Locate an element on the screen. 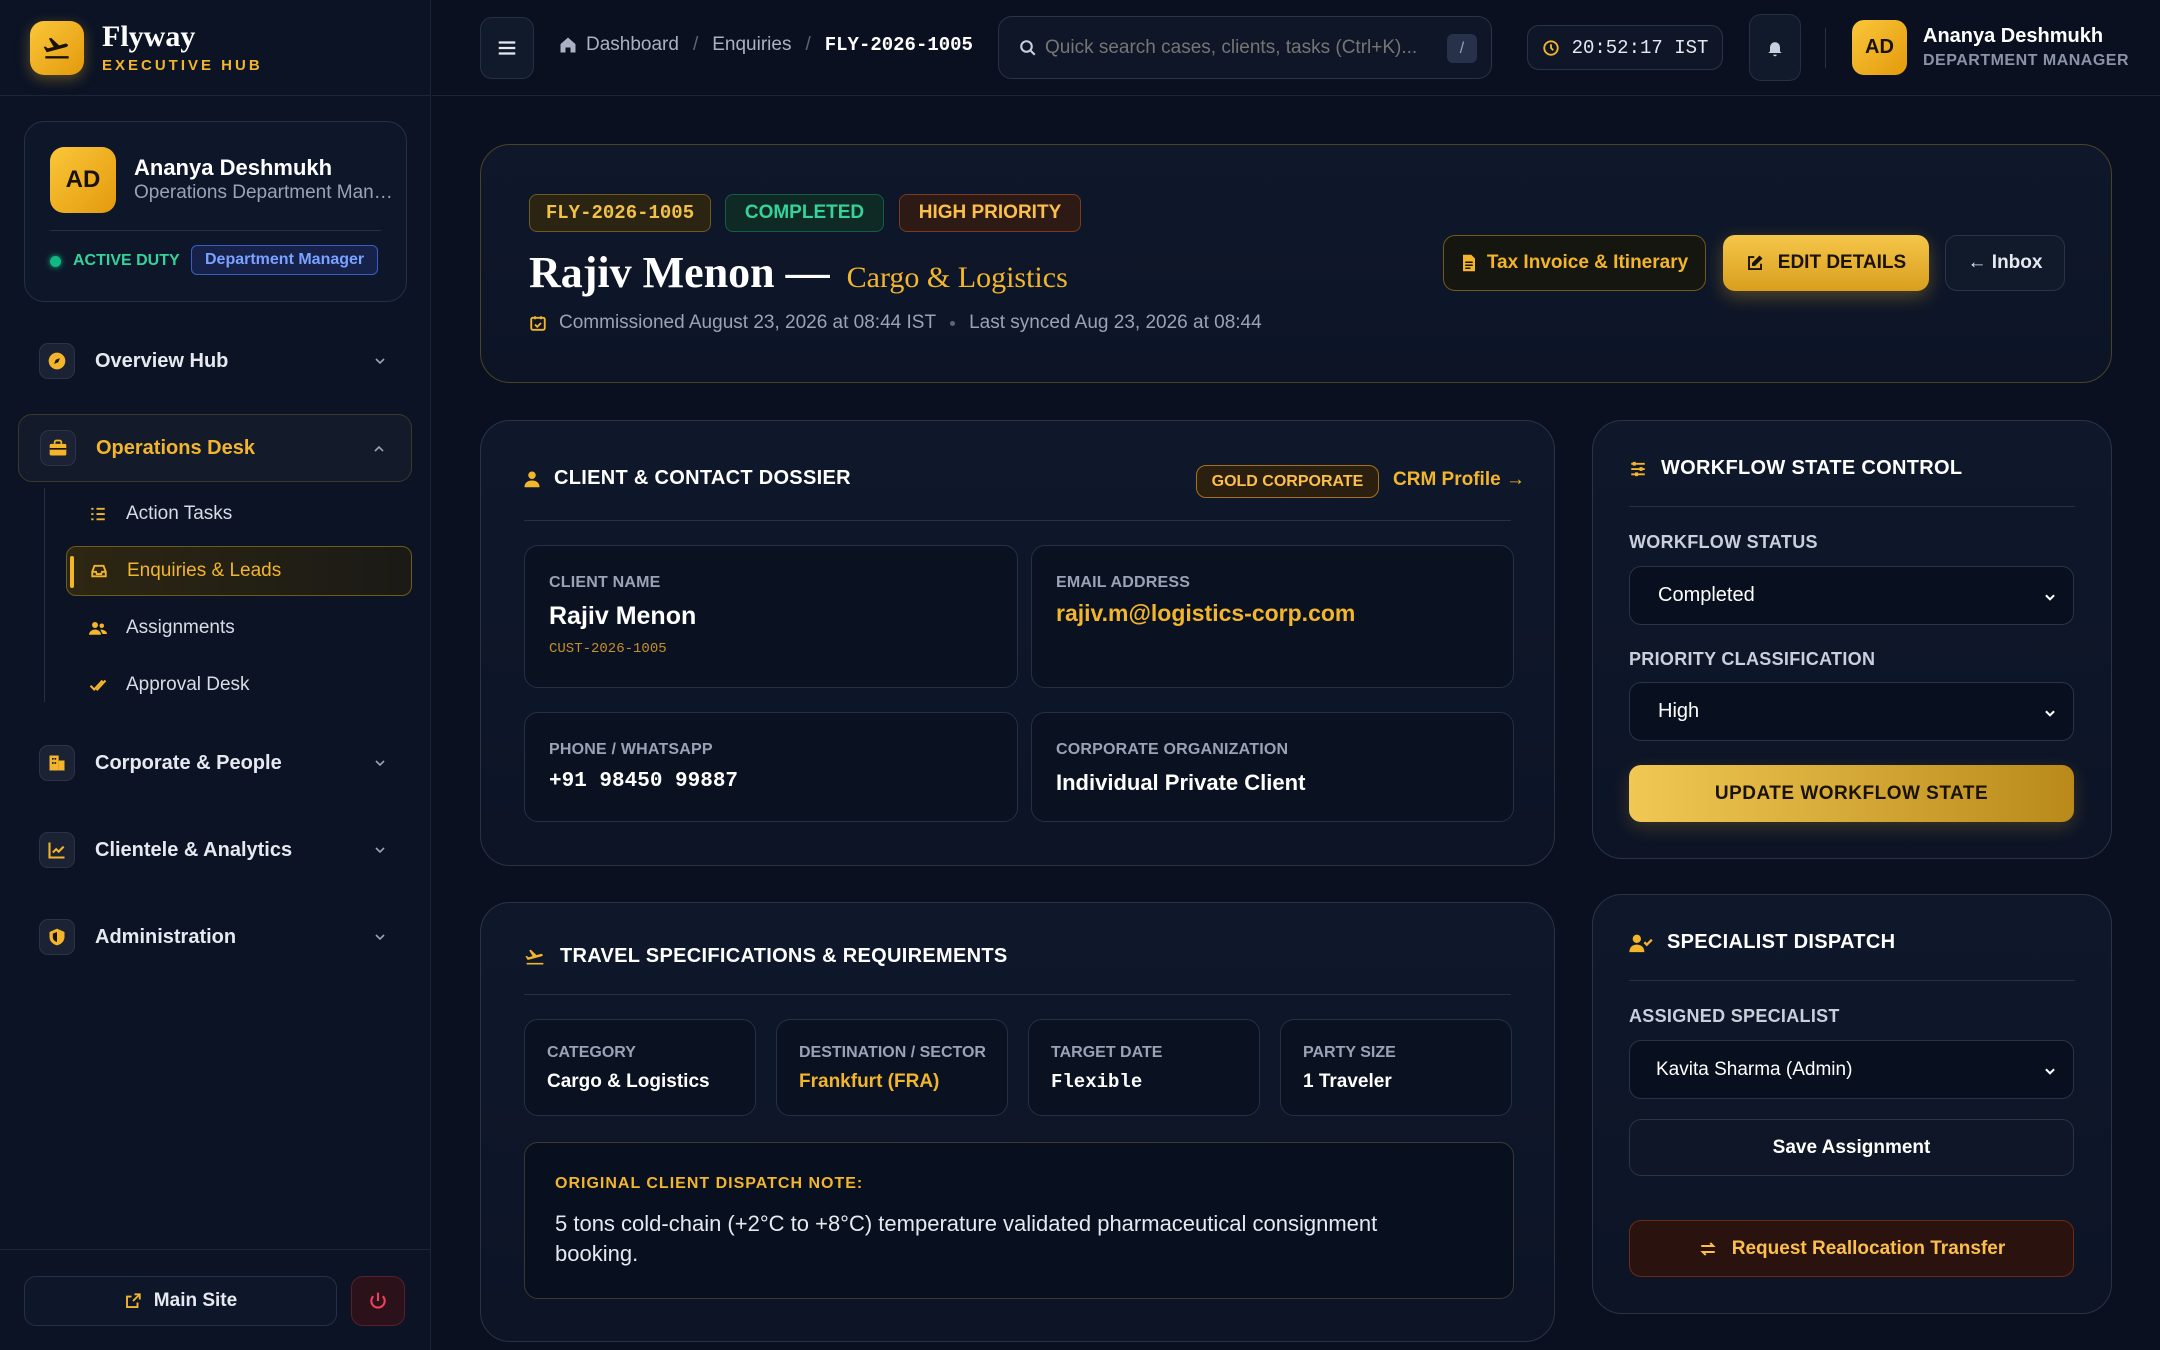 Image resolution: width=2160 pixels, height=1350 pixels. nav-clientele-analytics: Clientele & Analytics is located at coordinates (215, 850).